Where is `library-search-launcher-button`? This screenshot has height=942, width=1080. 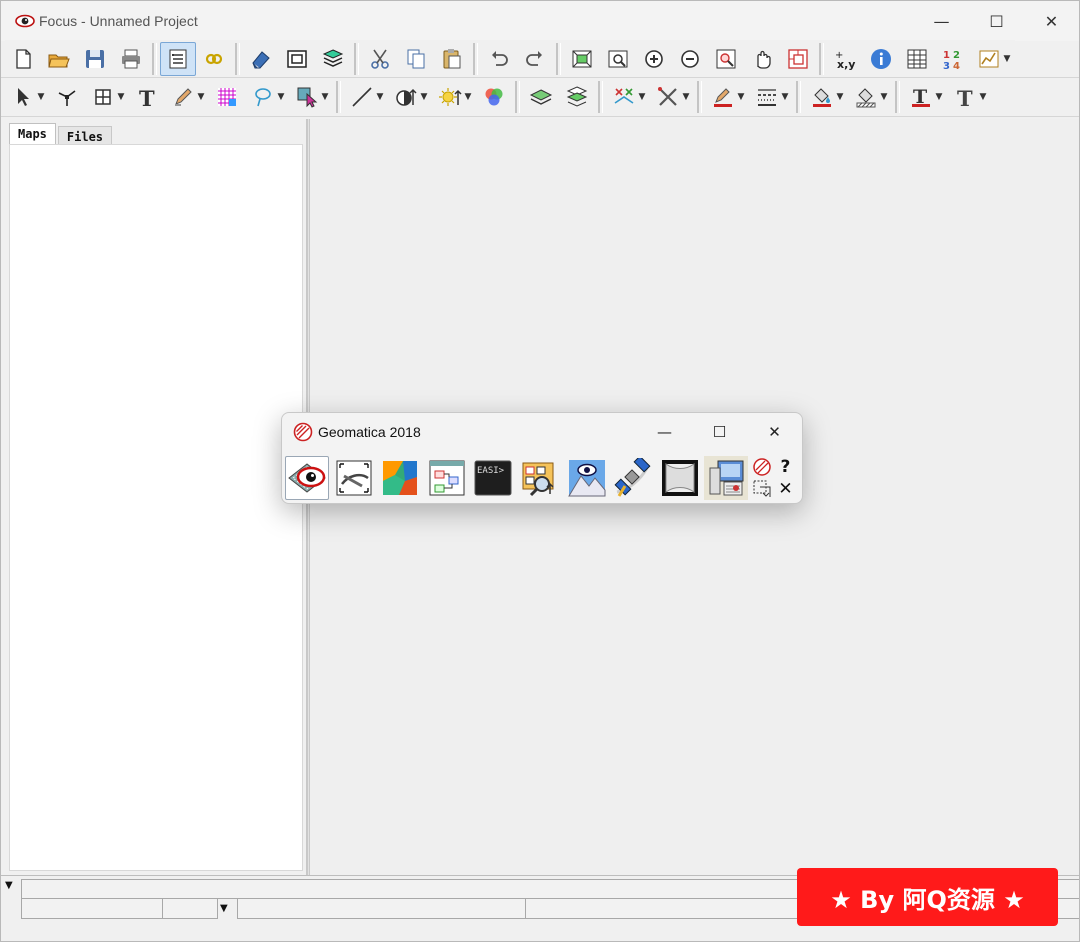
library-search-launcher-button is located at coordinates (540, 478).